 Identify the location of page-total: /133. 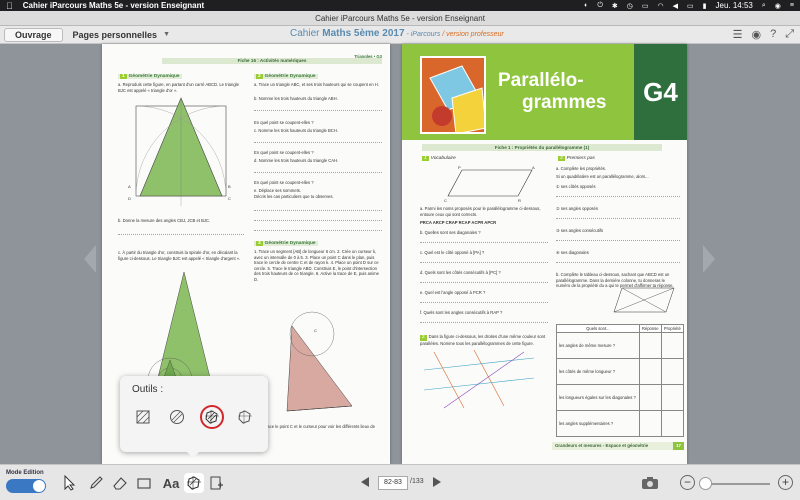
(417, 481).